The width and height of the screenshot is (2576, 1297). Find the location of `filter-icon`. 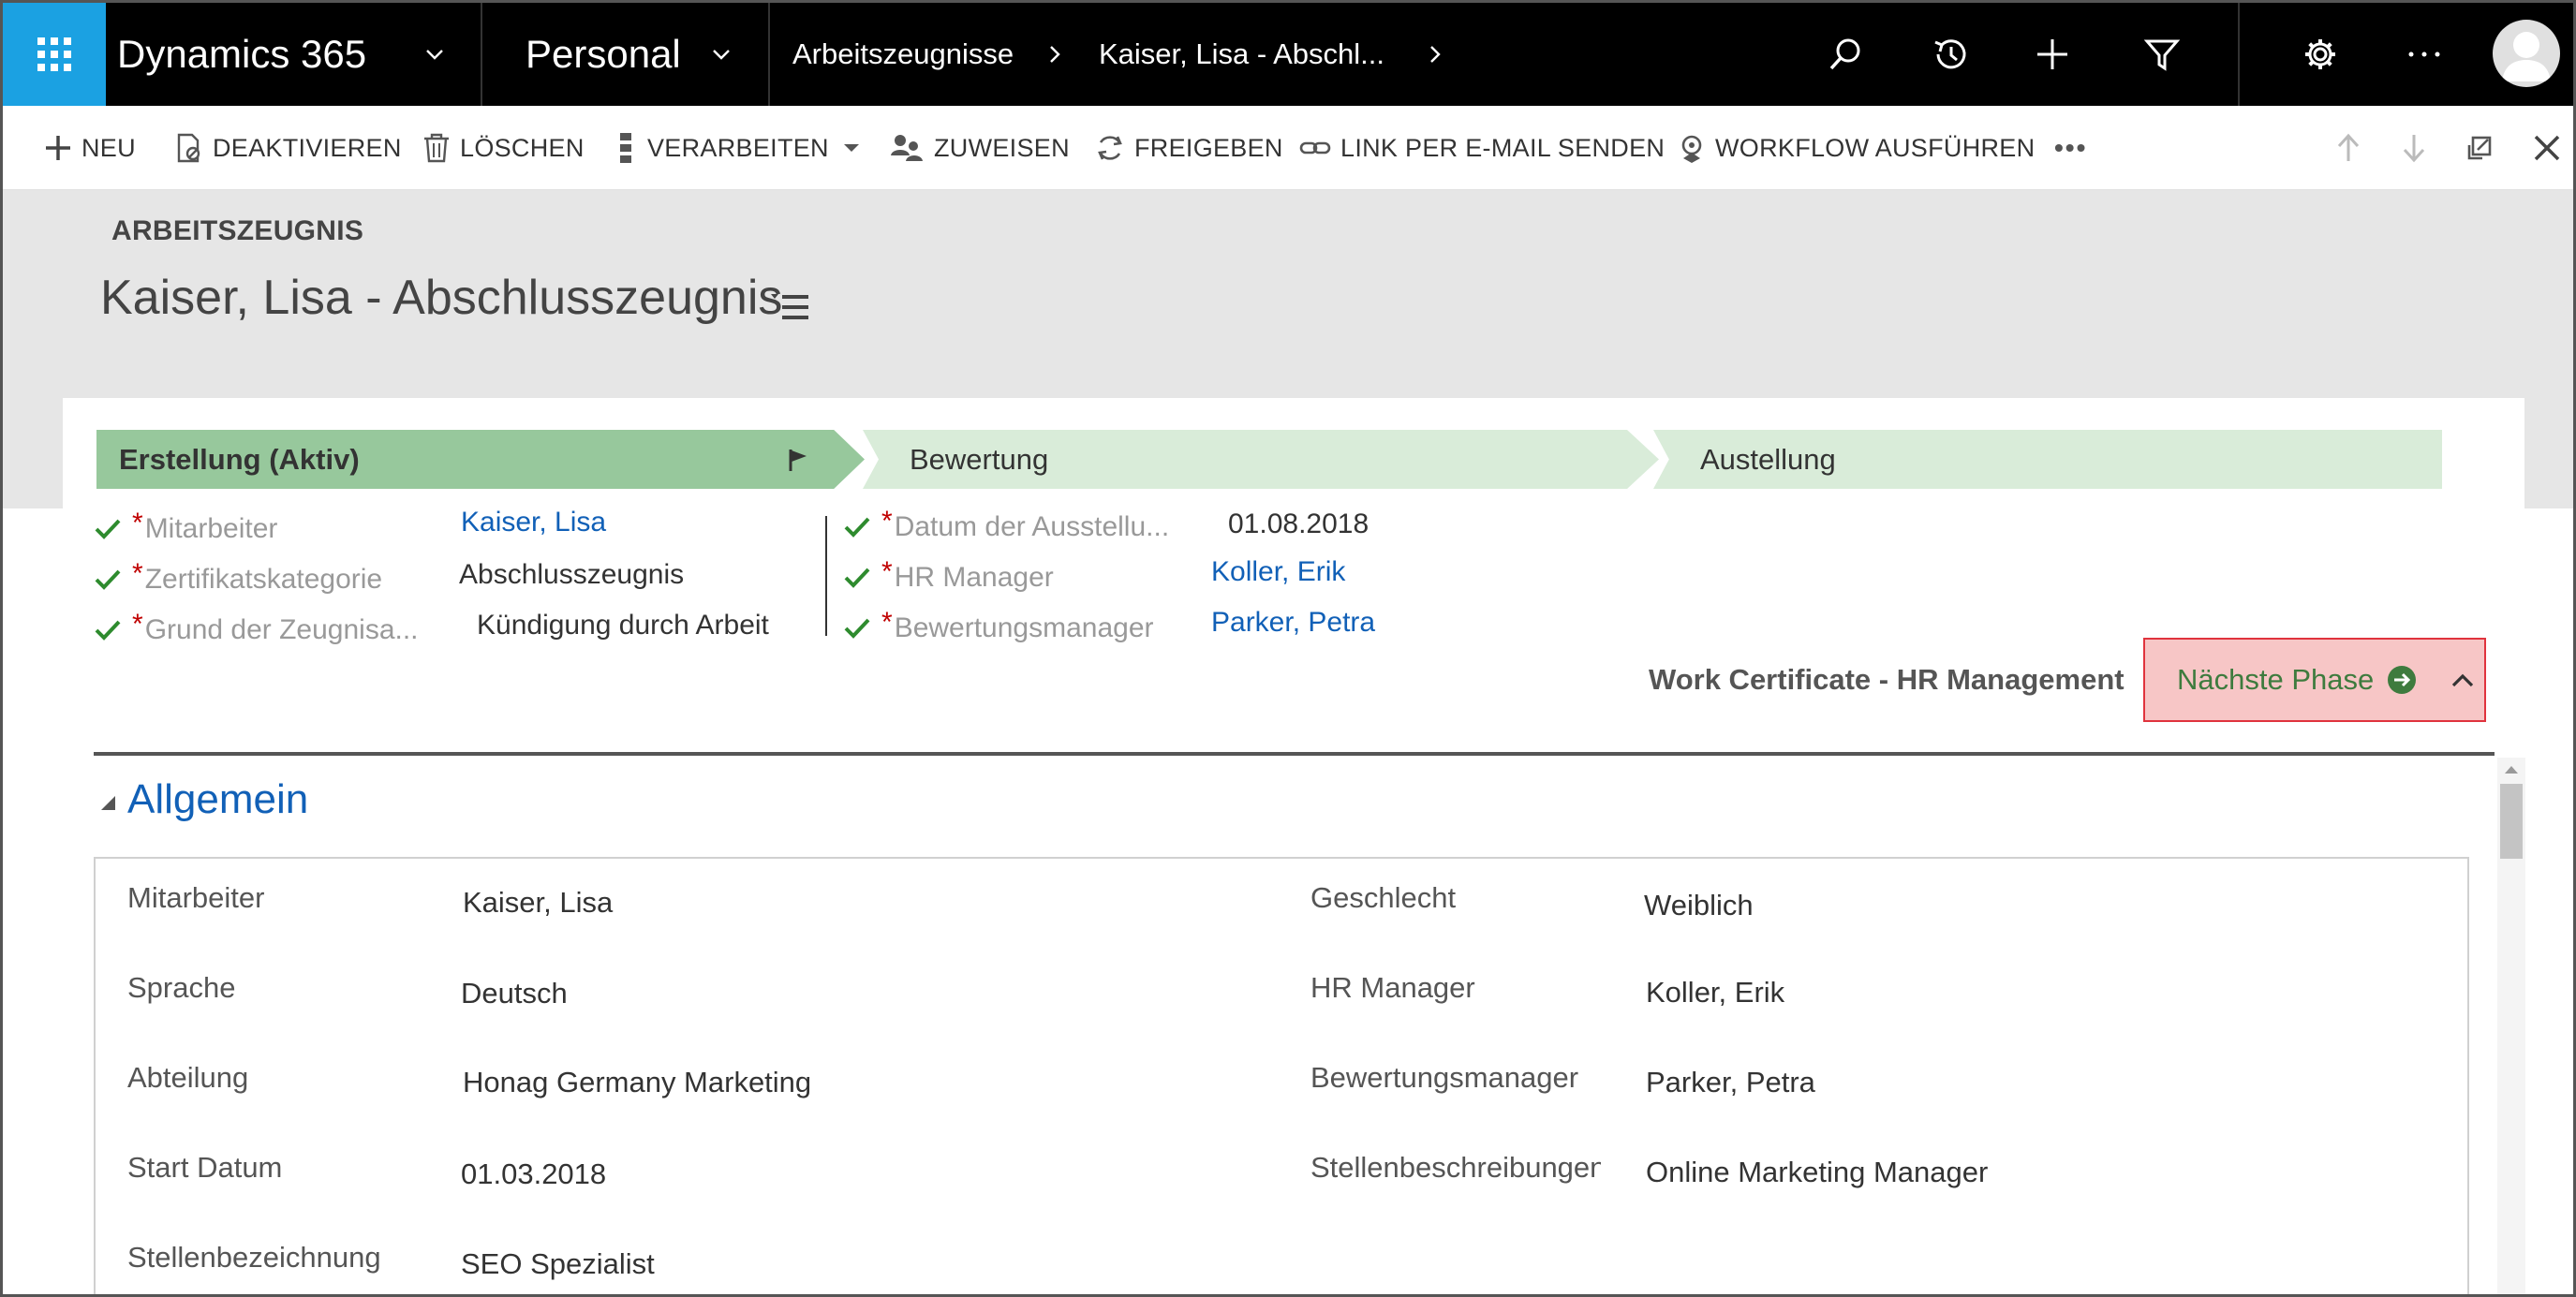

filter-icon is located at coordinates (2162, 54).